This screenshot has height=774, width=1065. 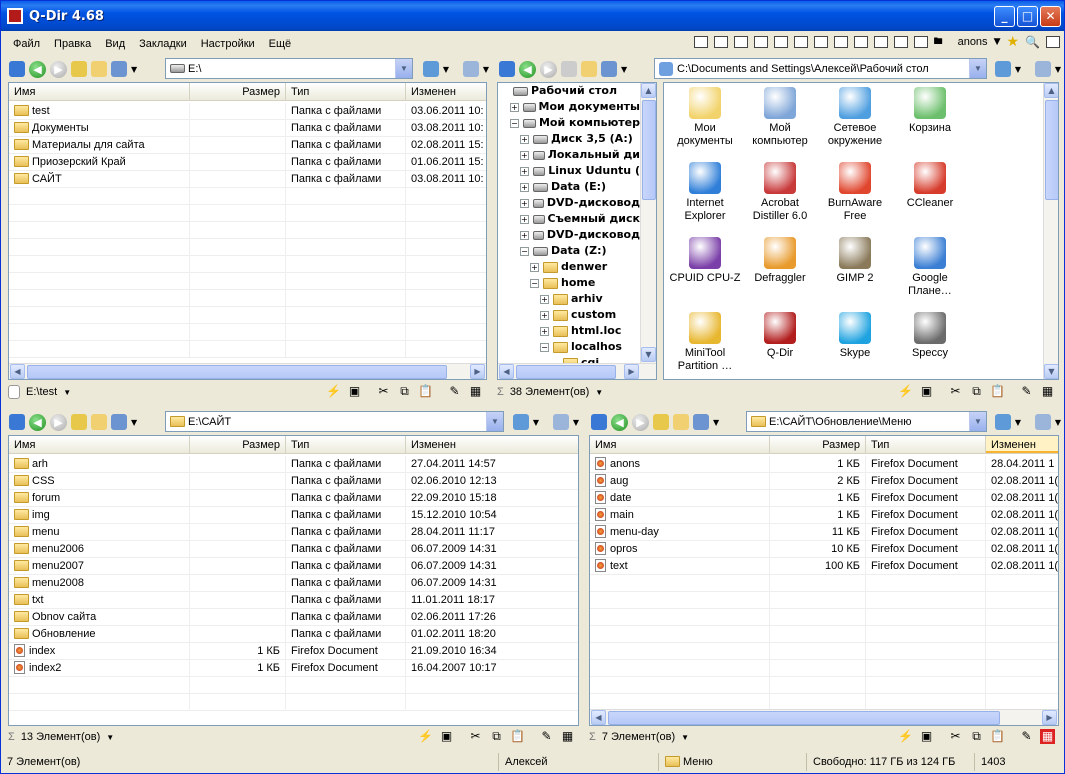 I want to click on table-row: text 100 КБ Firefox Document 02.08.2011 1(, so click(x=824, y=566).